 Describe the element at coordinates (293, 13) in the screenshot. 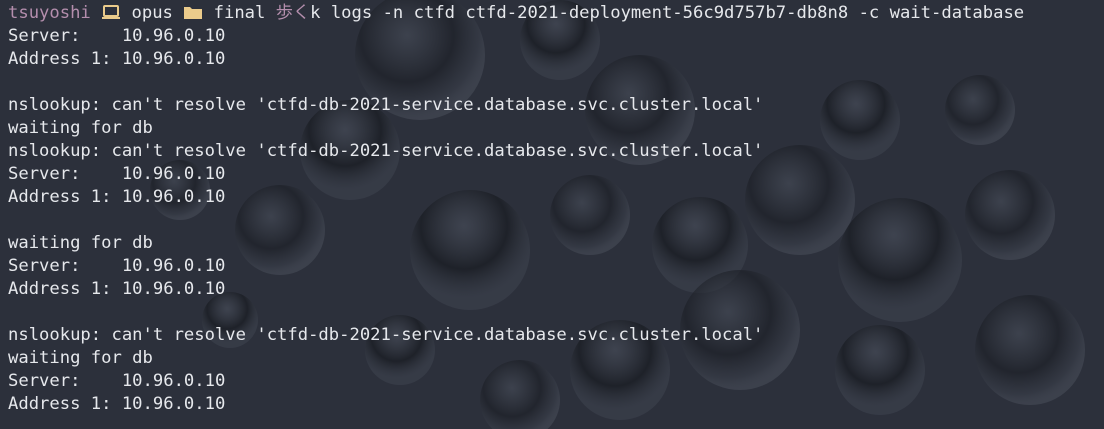

I see `prompt-symbol: 歩く` at that location.